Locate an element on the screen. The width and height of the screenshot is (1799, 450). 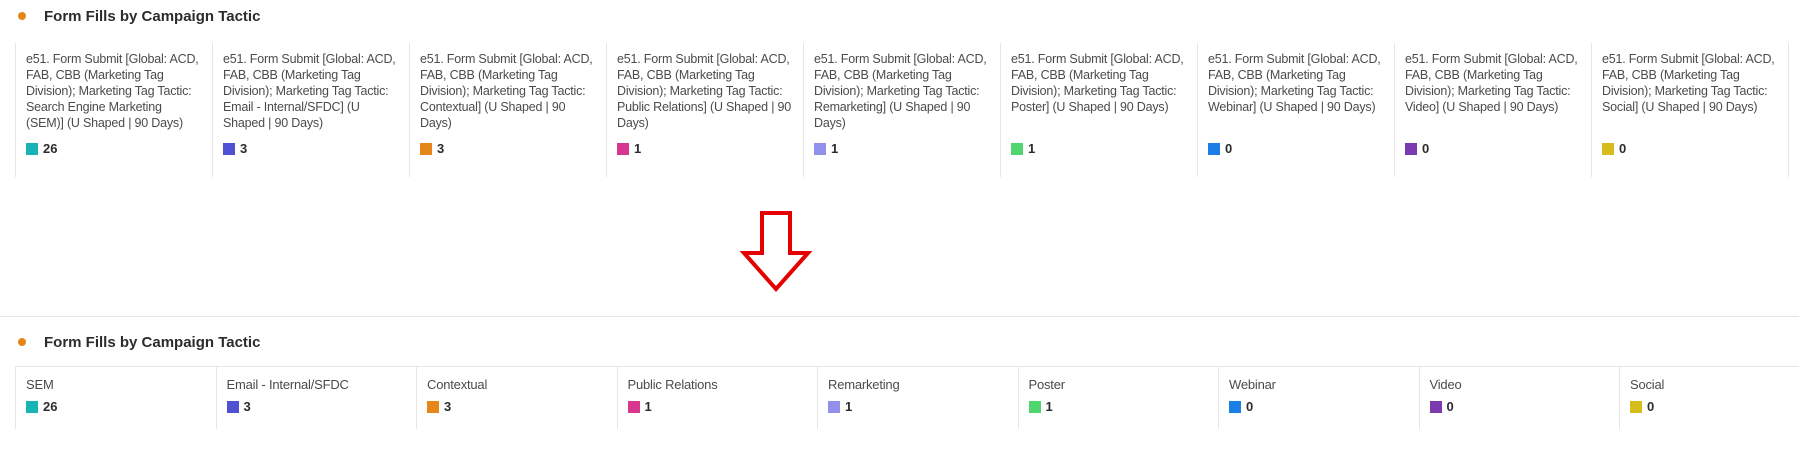
tile-label: Webinar is located at coordinates (1252, 384).